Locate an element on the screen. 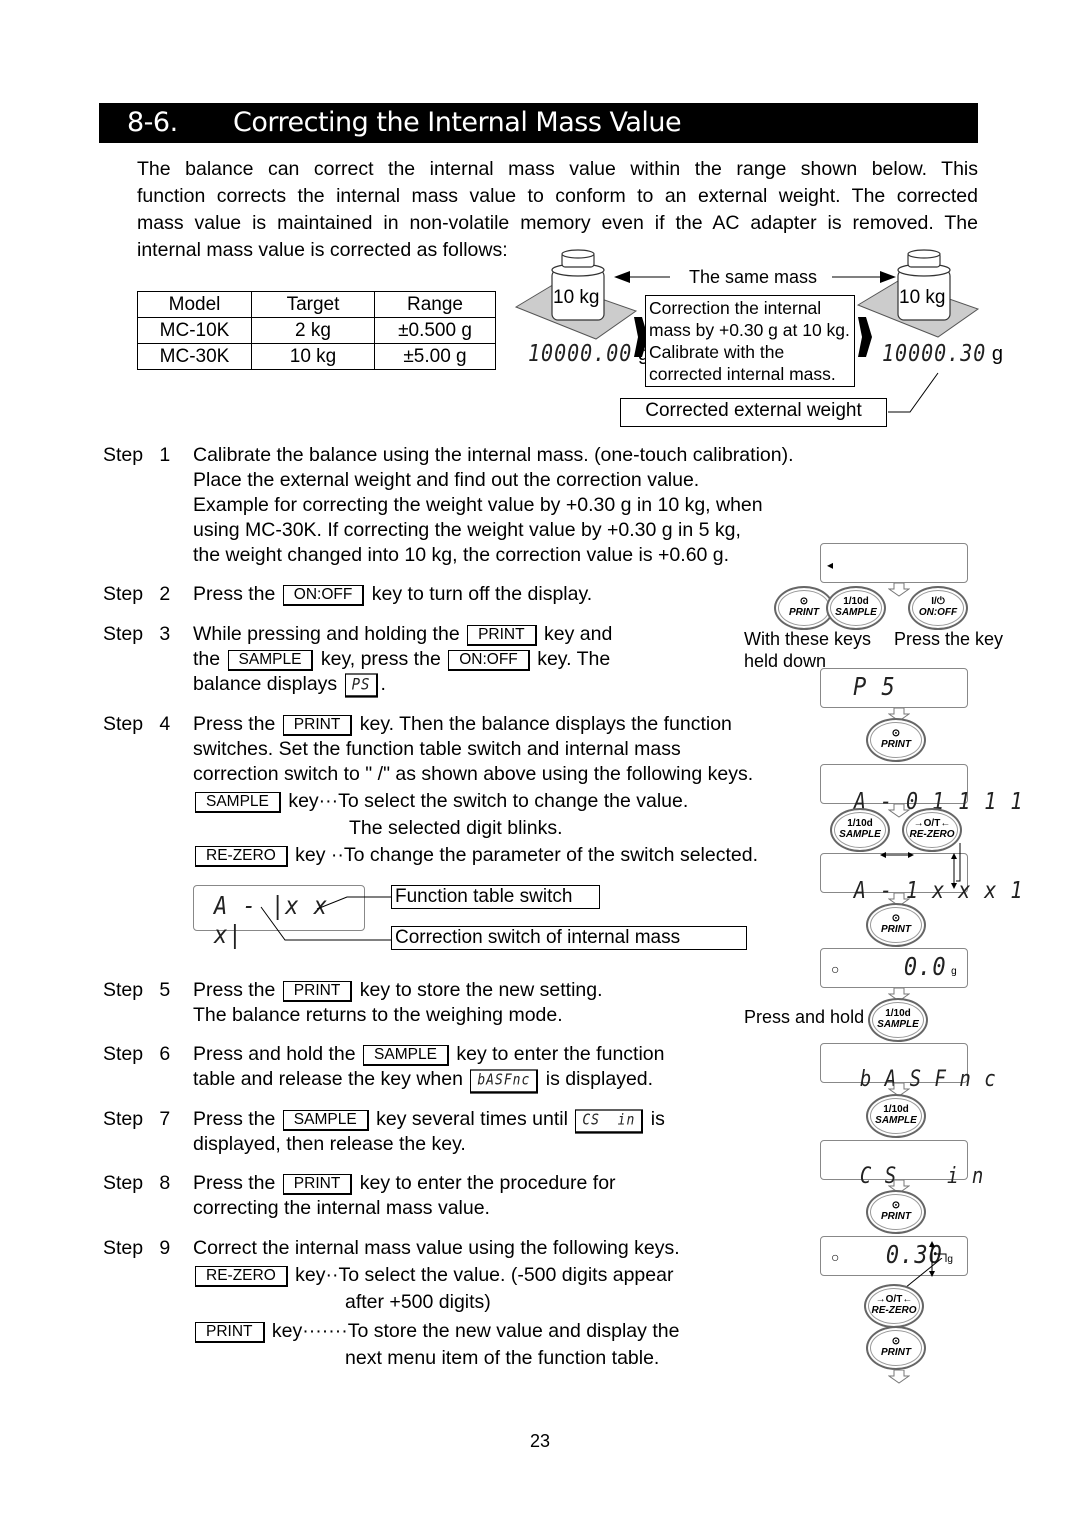 The width and height of the screenshot is (1080, 1527). function-table-switch-label: Function table switch is located at coordinates (495, 897).